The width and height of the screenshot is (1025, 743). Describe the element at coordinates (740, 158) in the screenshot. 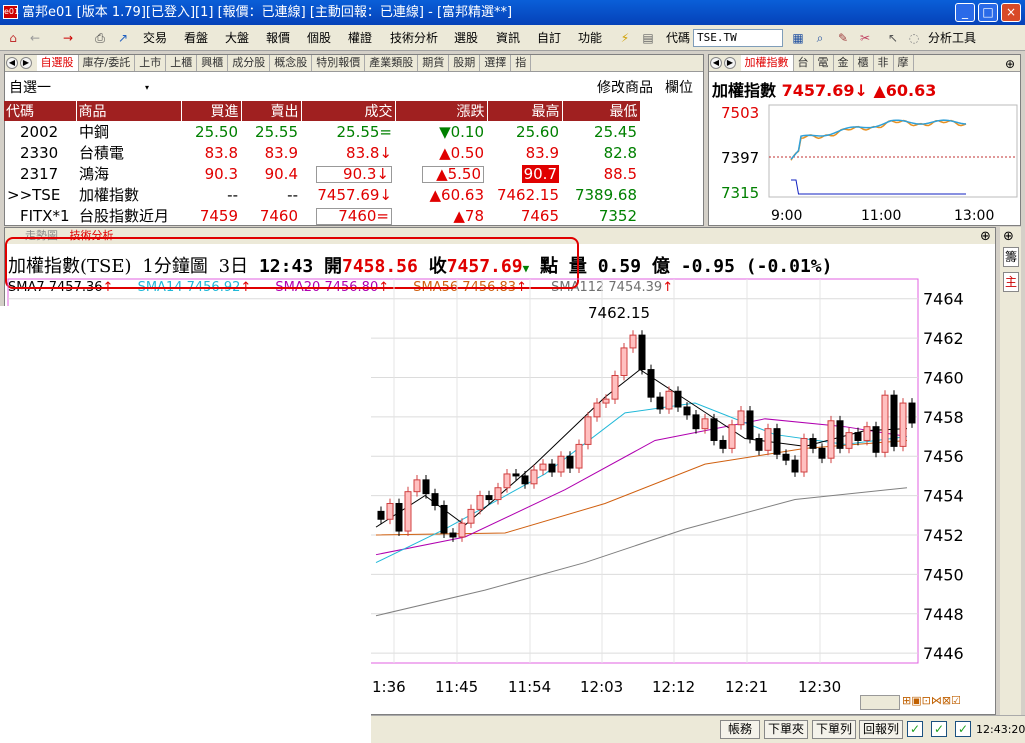

I see `mini-y-label: 7397` at that location.